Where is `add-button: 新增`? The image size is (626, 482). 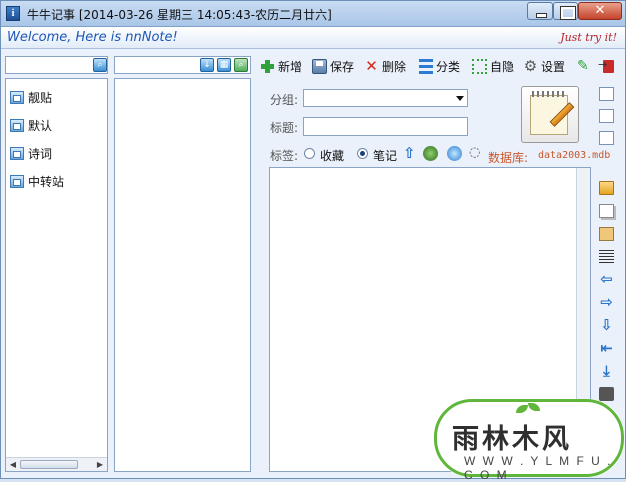
add-button: 新增 is located at coordinates (281, 66).